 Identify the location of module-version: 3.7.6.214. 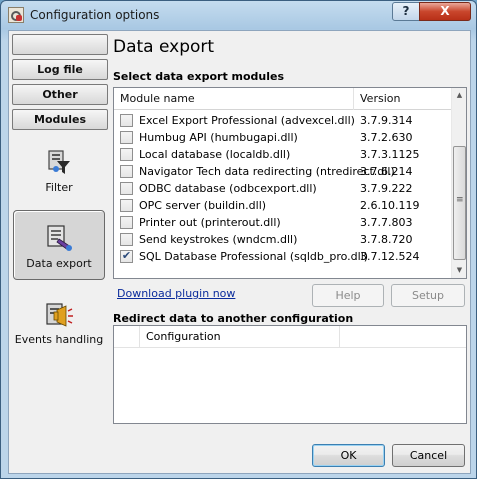
(386, 171).